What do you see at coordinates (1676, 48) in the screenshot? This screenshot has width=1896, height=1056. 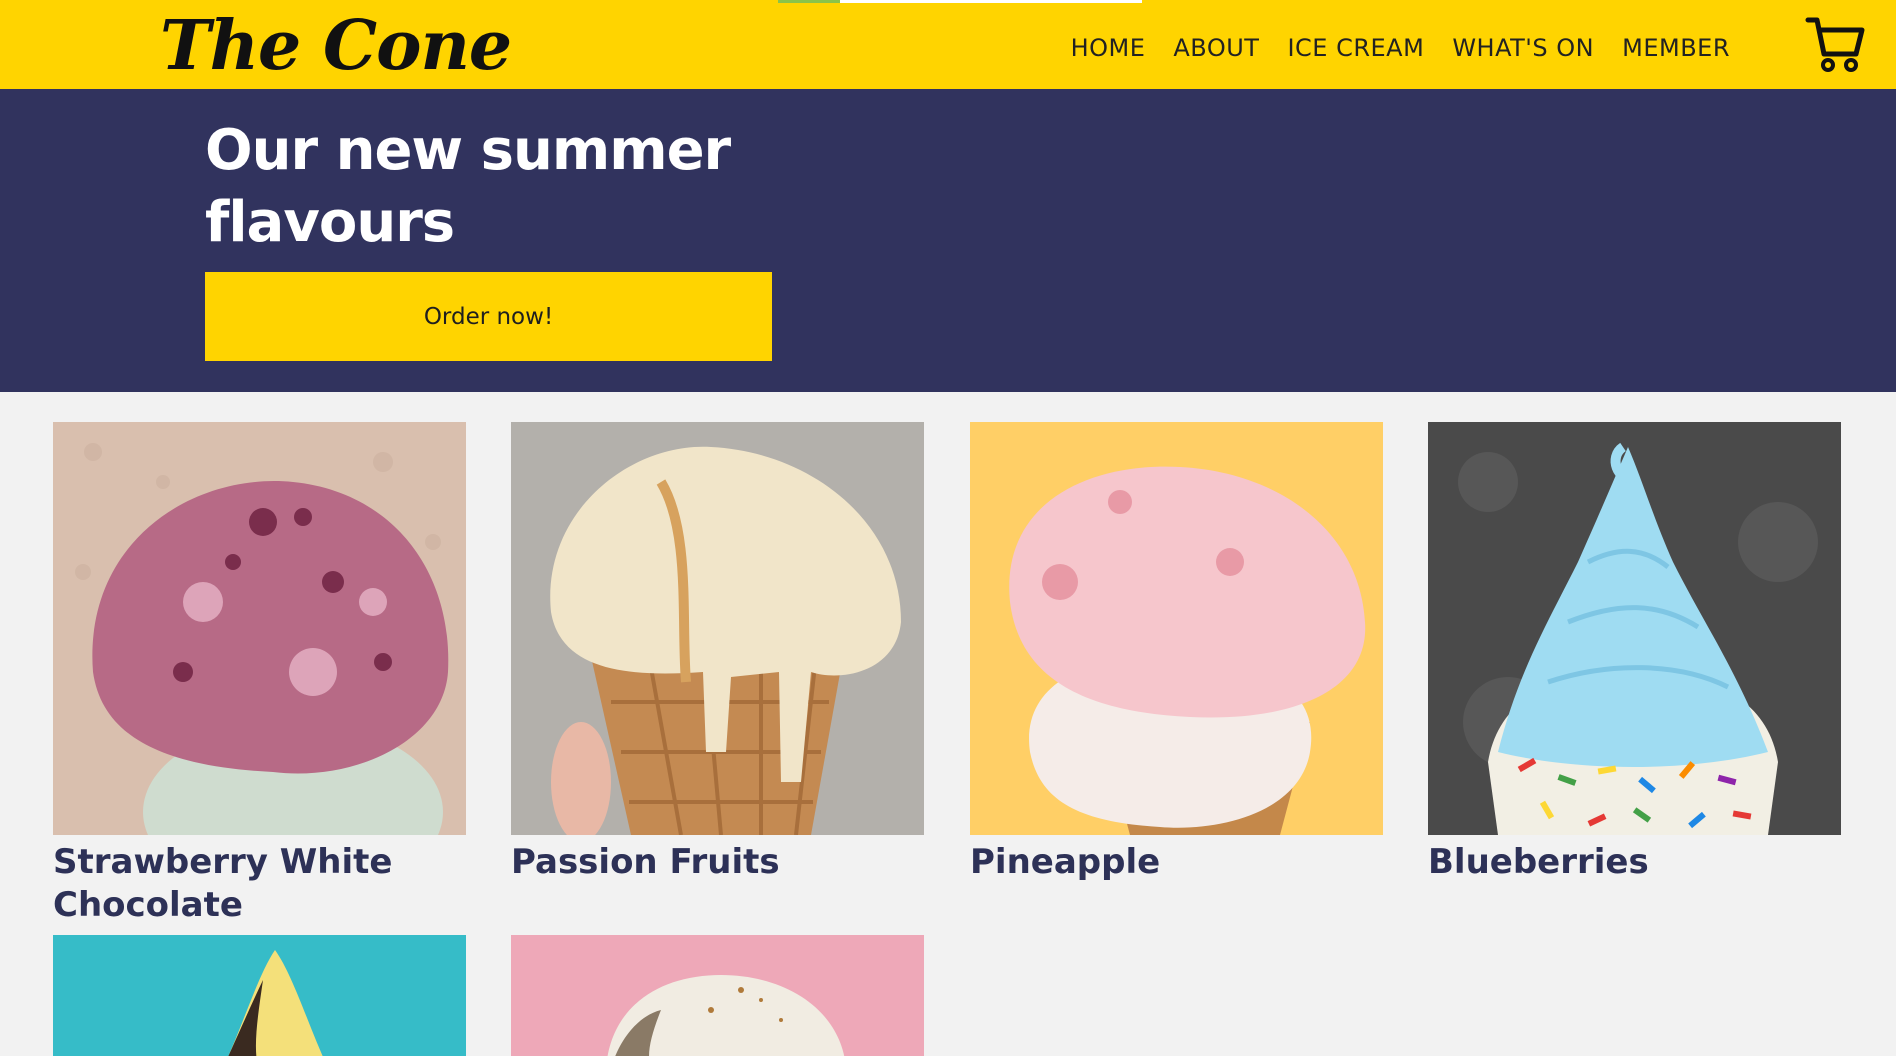 I see `nav-member: MEMBER` at bounding box center [1676, 48].